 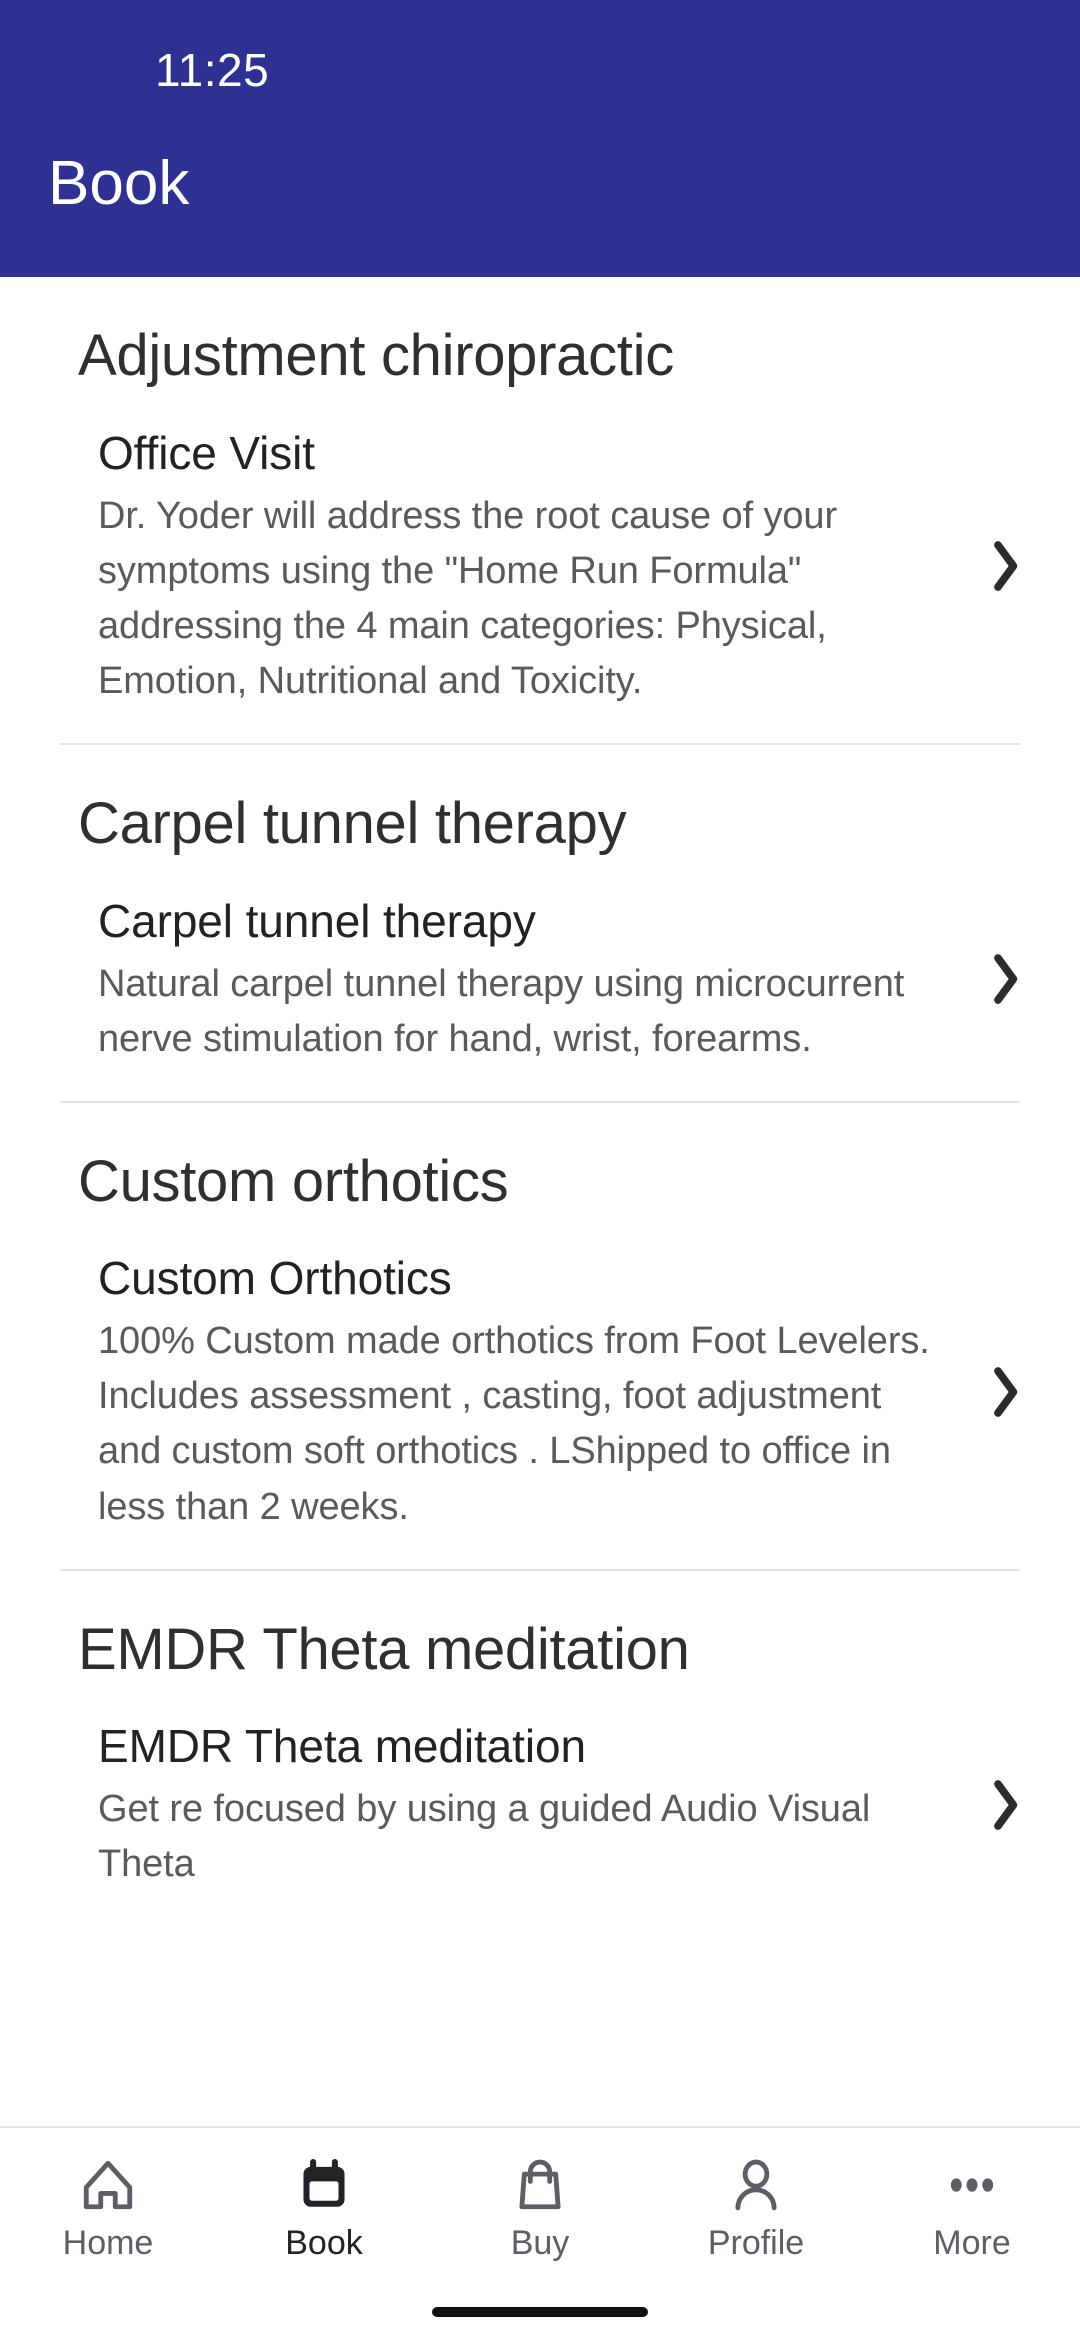 What do you see at coordinates (540, 2243) in the screenshot?
I see `tab-label: Buy` at bounding box center [540, 2243].